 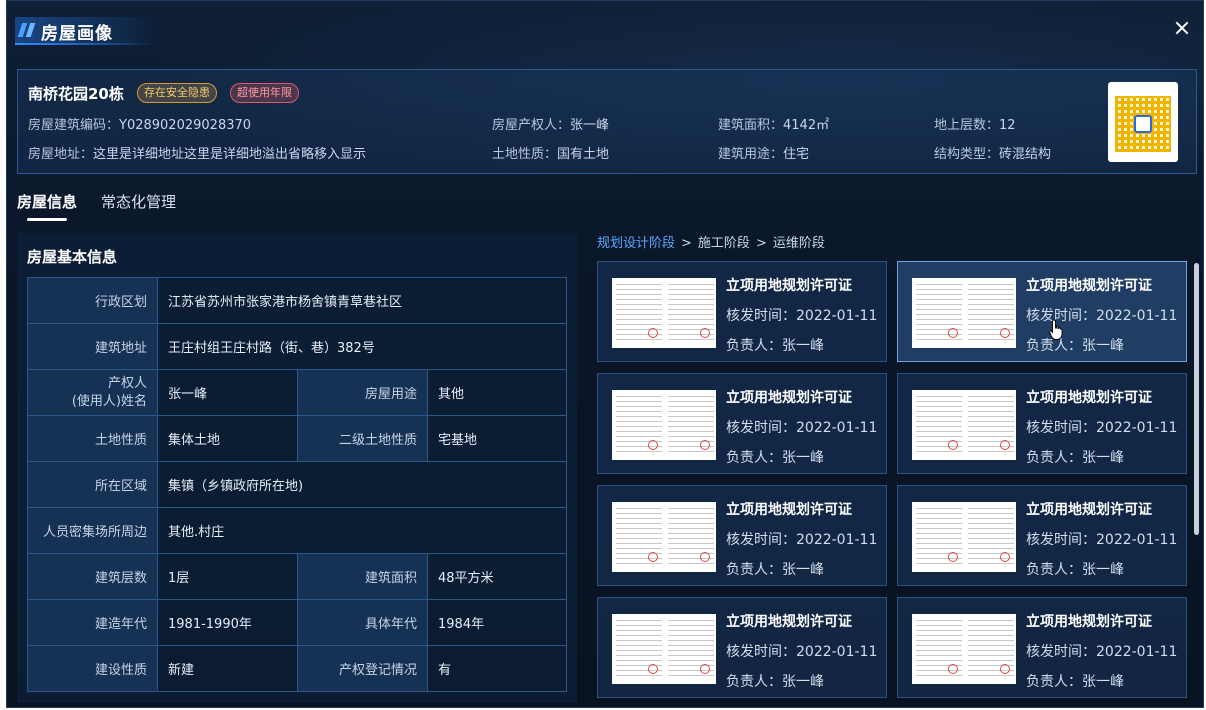 What do you see at coordinates (636, 243) in the screenshot?
I see `breadcrumb-planning-stage: 规划设计阶段` at bounding box center [636, 243].